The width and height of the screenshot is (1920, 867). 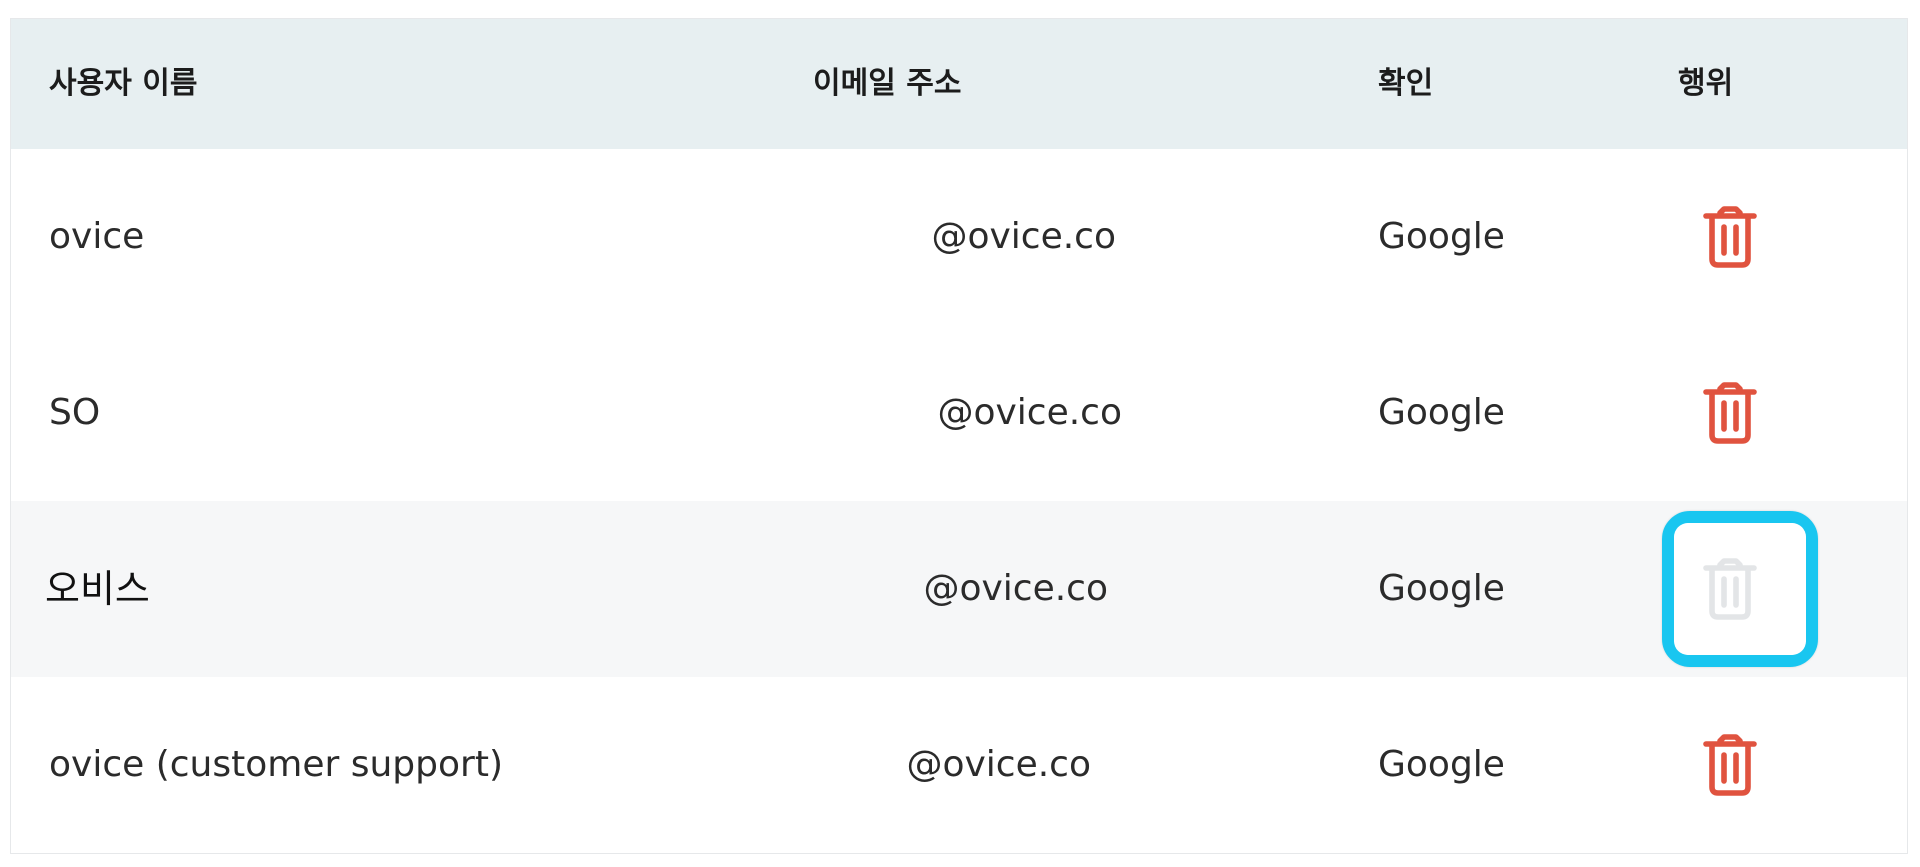 I want to click on table-header: 사용자 이름 이메일 주소 확인 행위, so click(x=959, y=84).